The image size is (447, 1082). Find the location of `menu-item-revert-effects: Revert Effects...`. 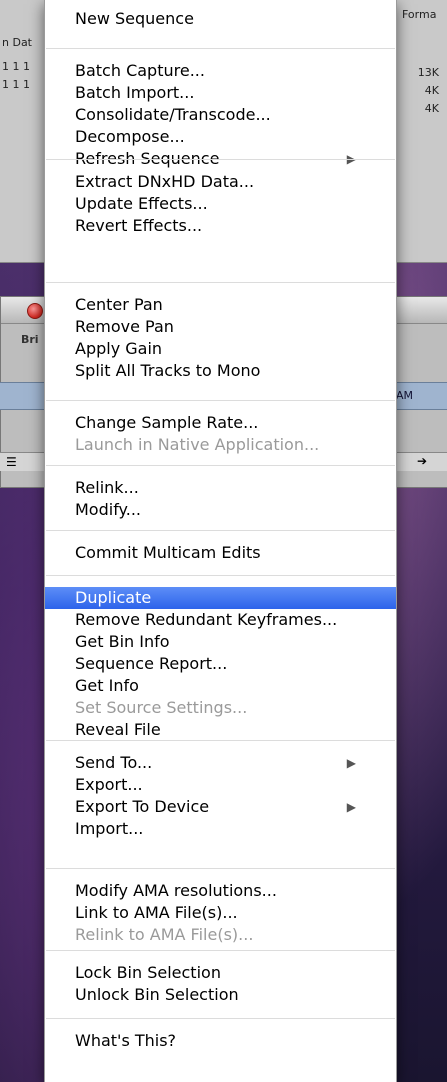

menu-item-revert-effects: Revert Effects... is located at coordinates (220, 226).